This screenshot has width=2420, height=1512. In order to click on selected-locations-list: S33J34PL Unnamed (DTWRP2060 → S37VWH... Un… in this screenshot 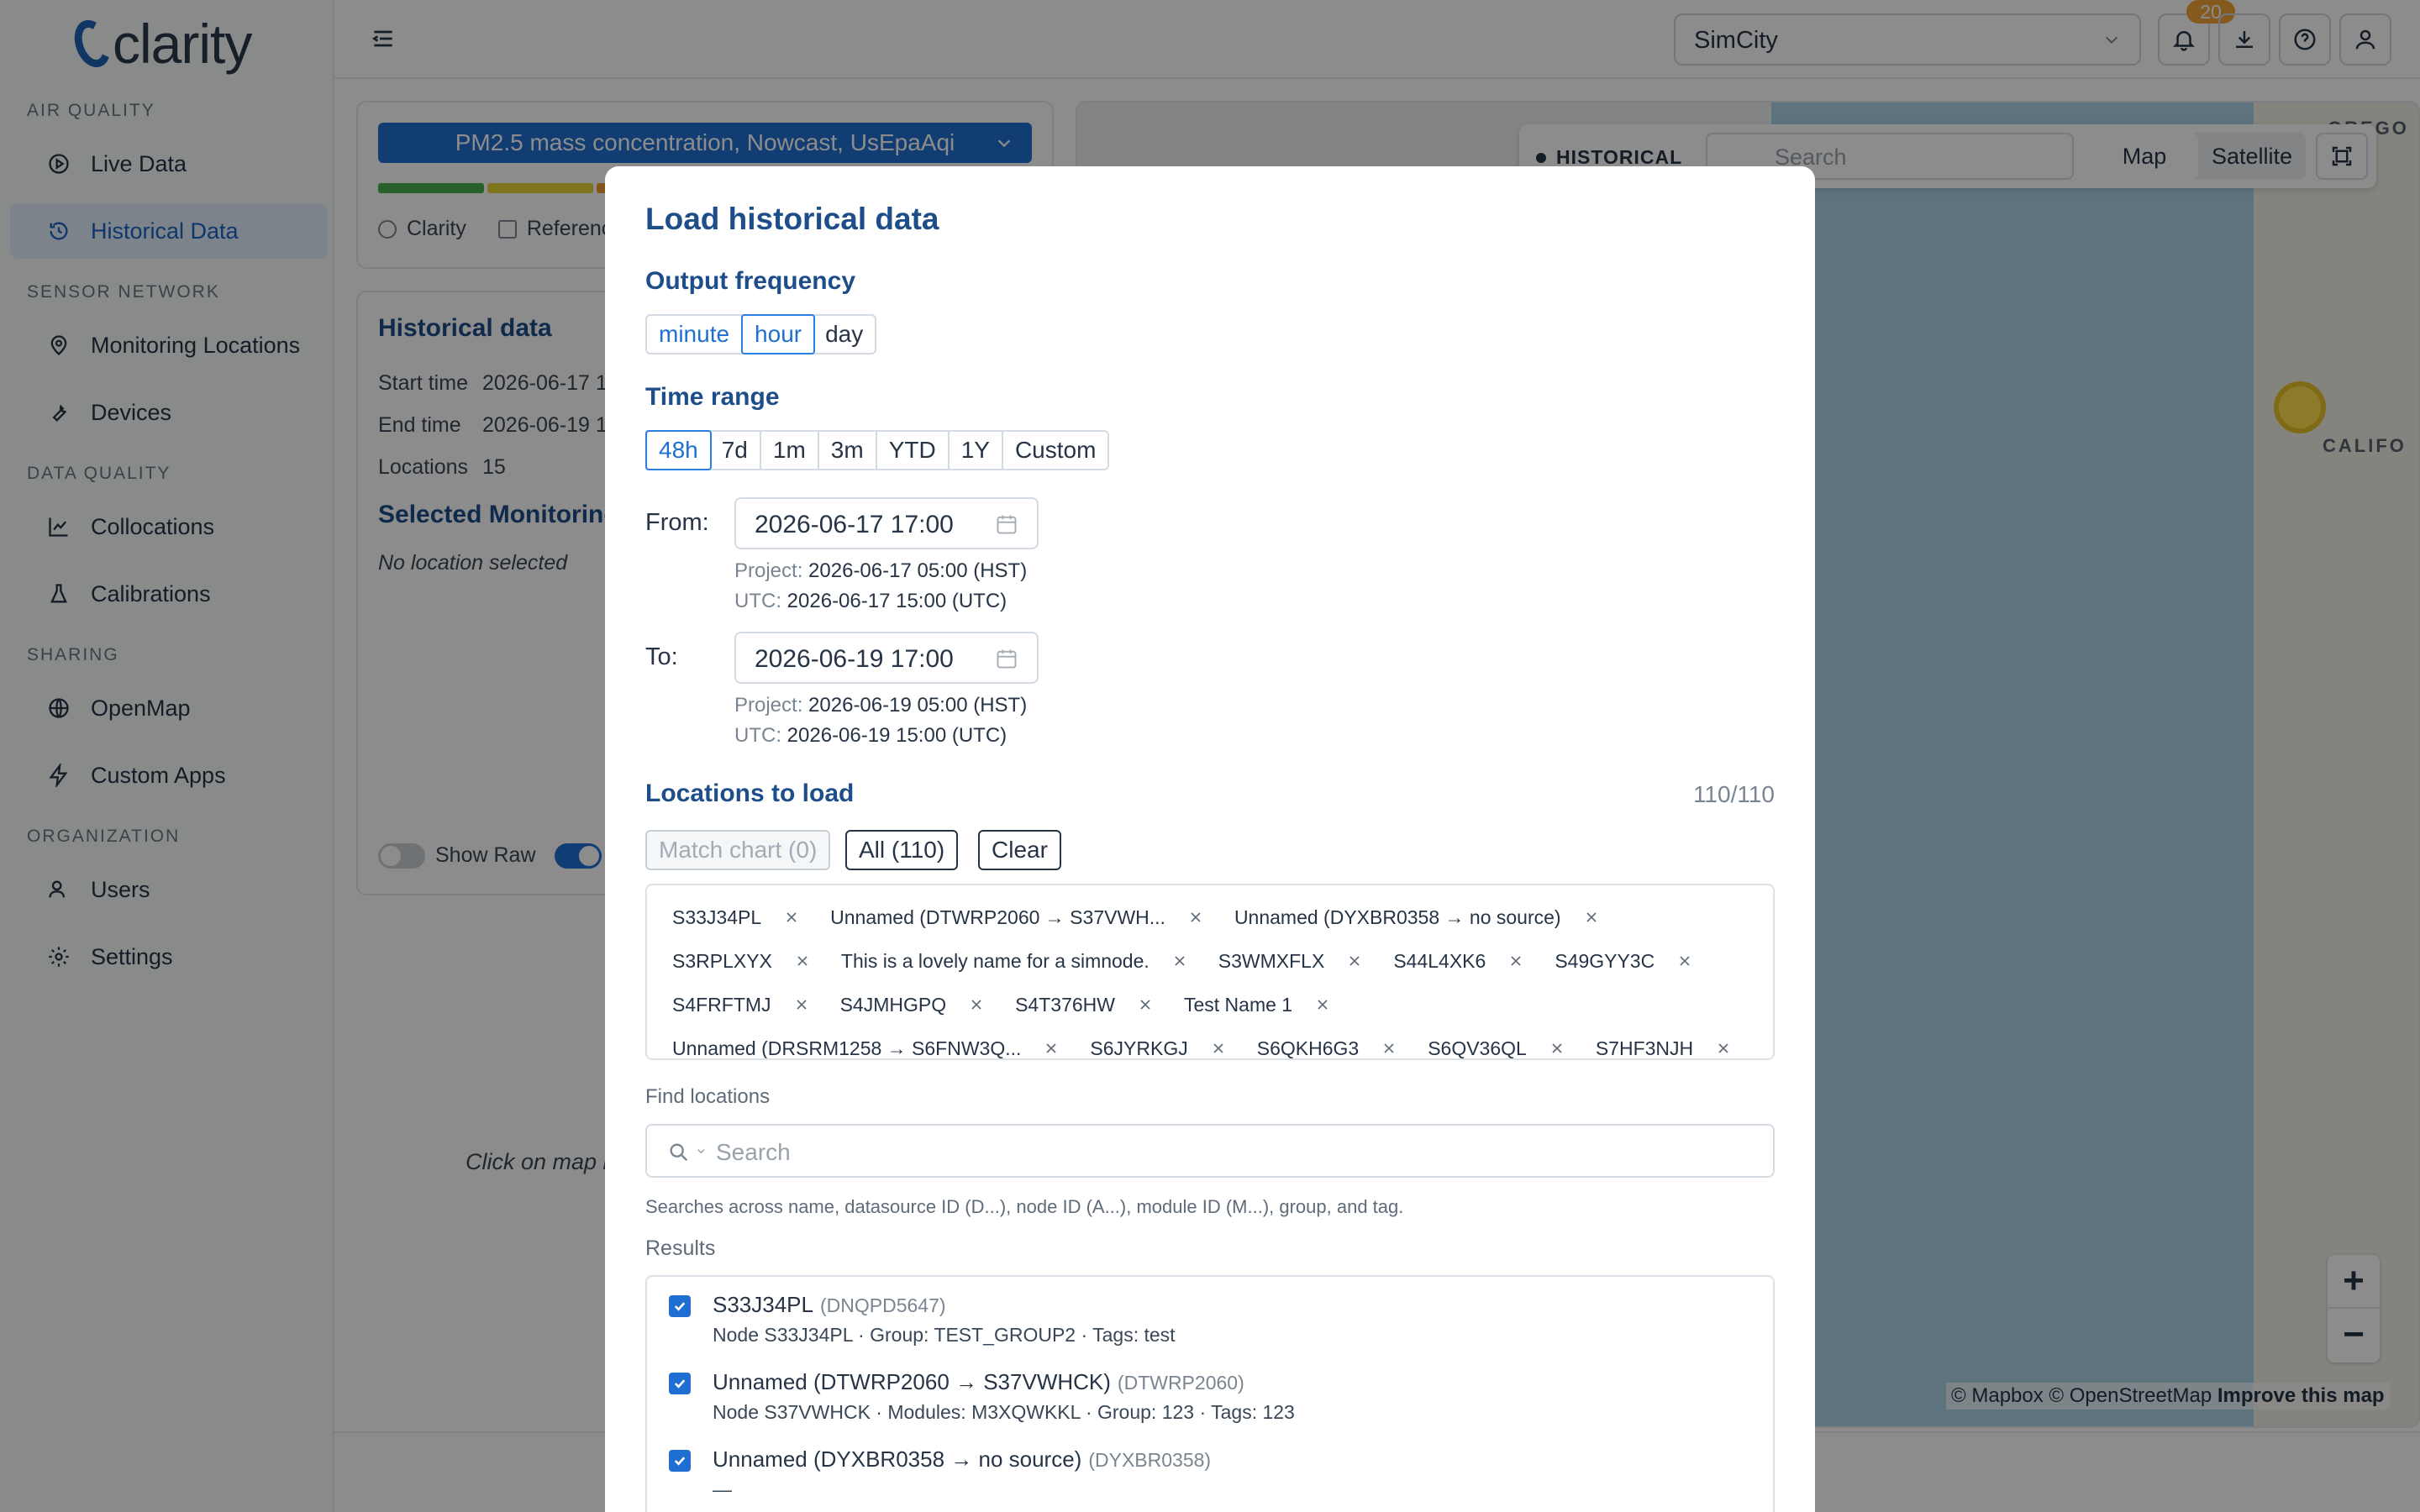, I will do `click(1210, 972)`.